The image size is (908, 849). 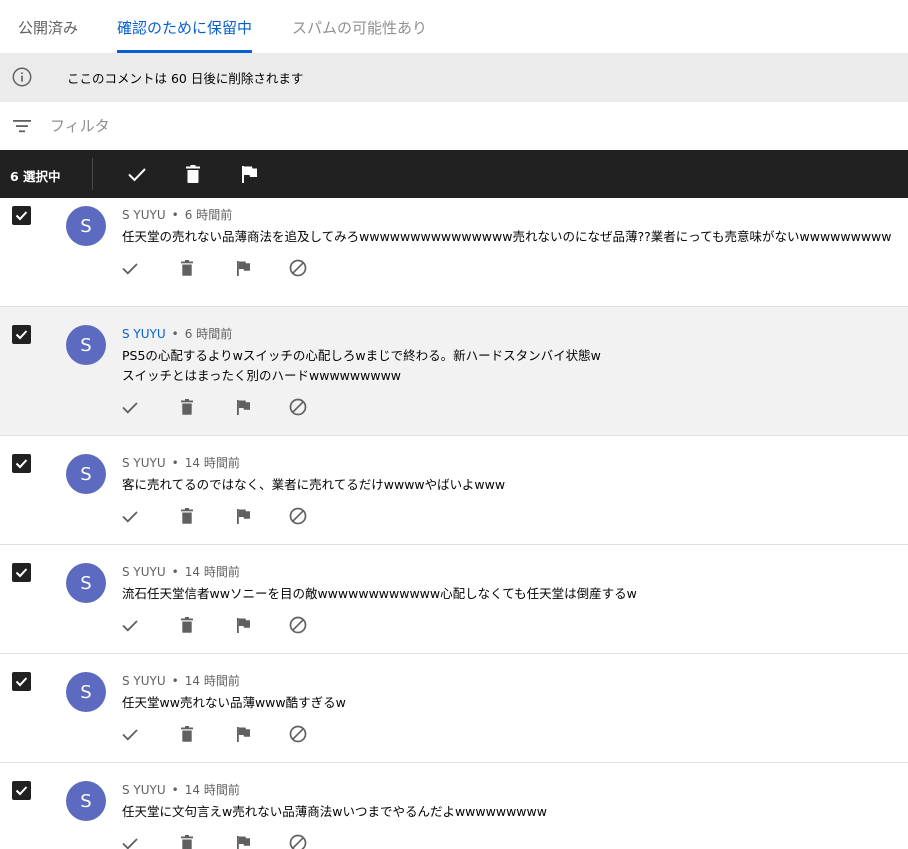 I want to click on tab-bar: 公開済み 確認のために保留中 スパムの可能性あり, so click(x=454, y=26).